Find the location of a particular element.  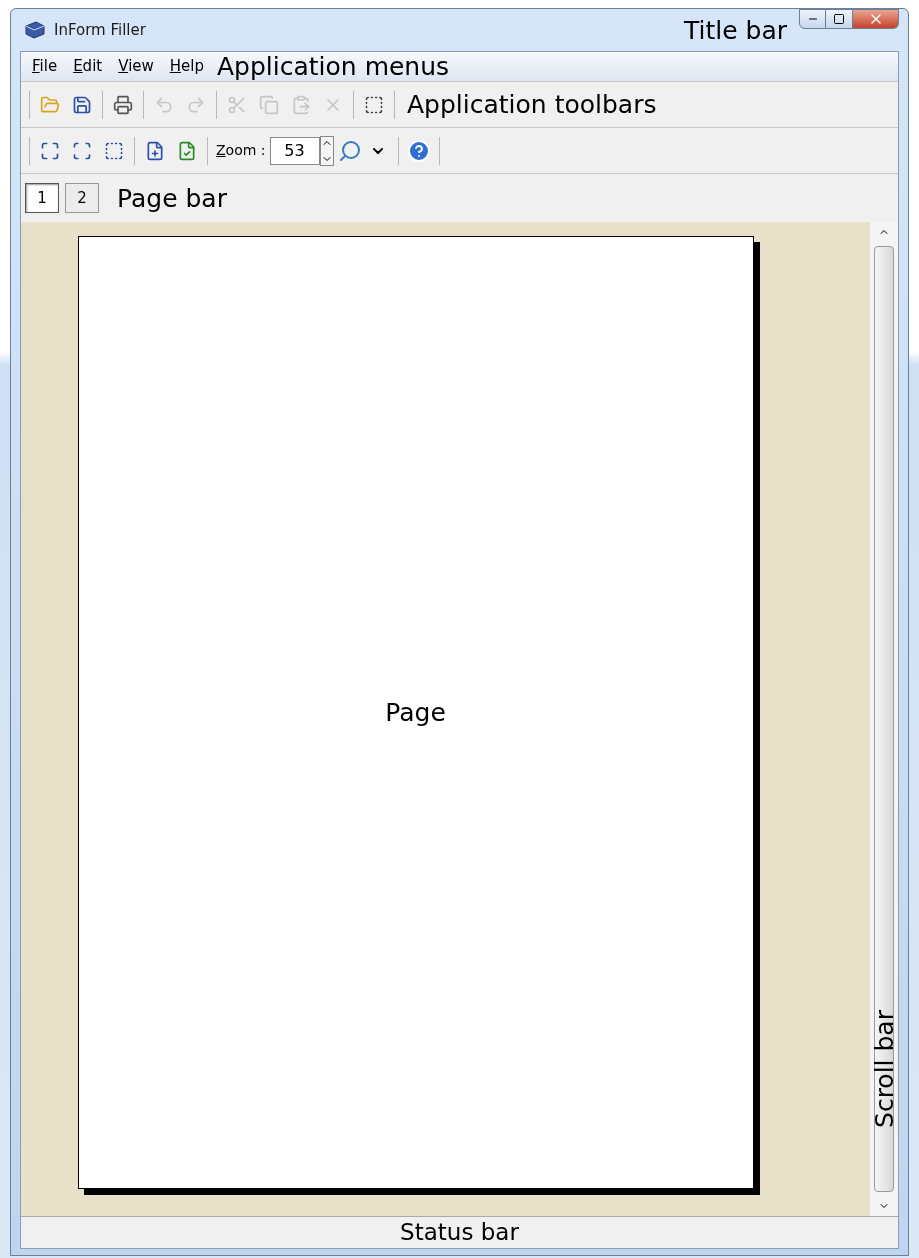

copy-icon is located at coordinates (269, 104).